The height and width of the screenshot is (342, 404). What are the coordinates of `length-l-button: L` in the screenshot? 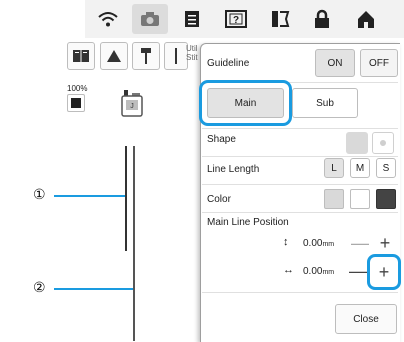 It's located at (334, 168).